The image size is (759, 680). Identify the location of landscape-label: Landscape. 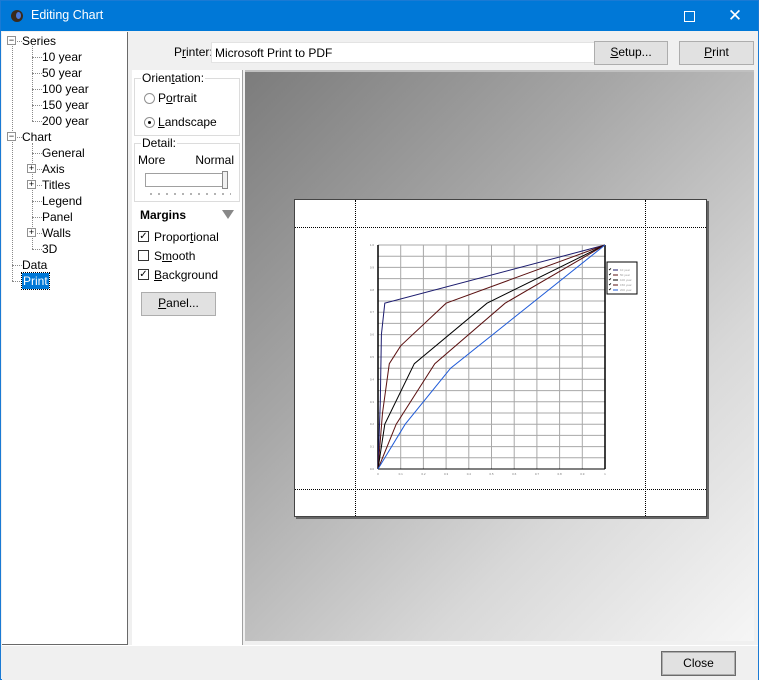
(187, 122).